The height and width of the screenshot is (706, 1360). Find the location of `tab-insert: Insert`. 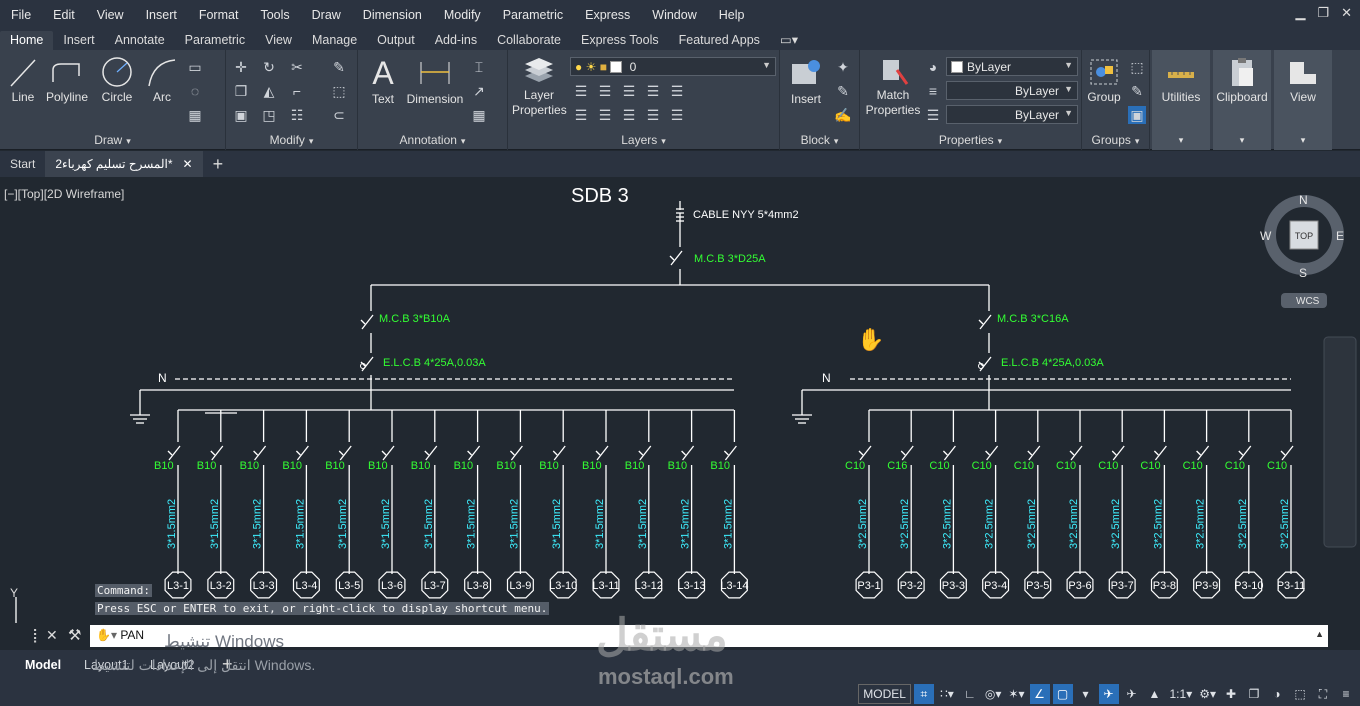

tab-insert: Insert is located at coordinates (78, 40).